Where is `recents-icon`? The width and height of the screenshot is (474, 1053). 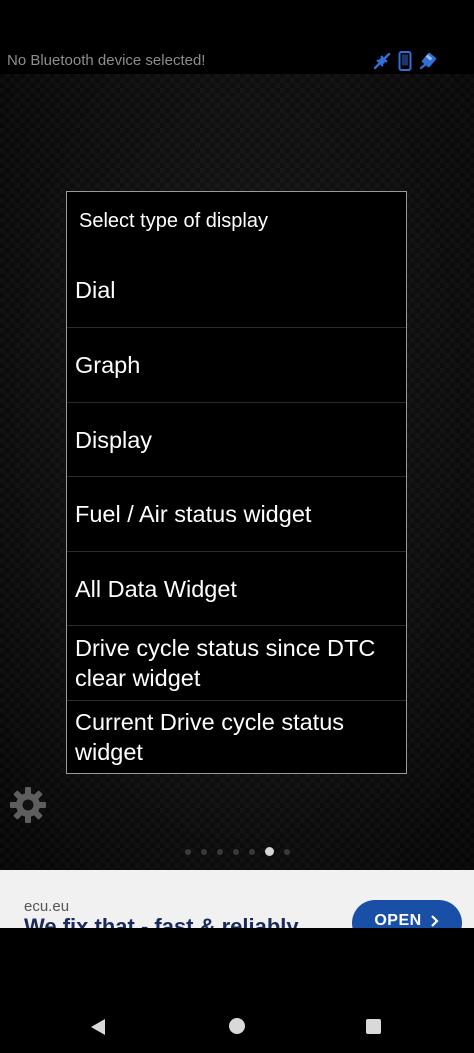 recents-icon is located at coordinates (373, 1026).